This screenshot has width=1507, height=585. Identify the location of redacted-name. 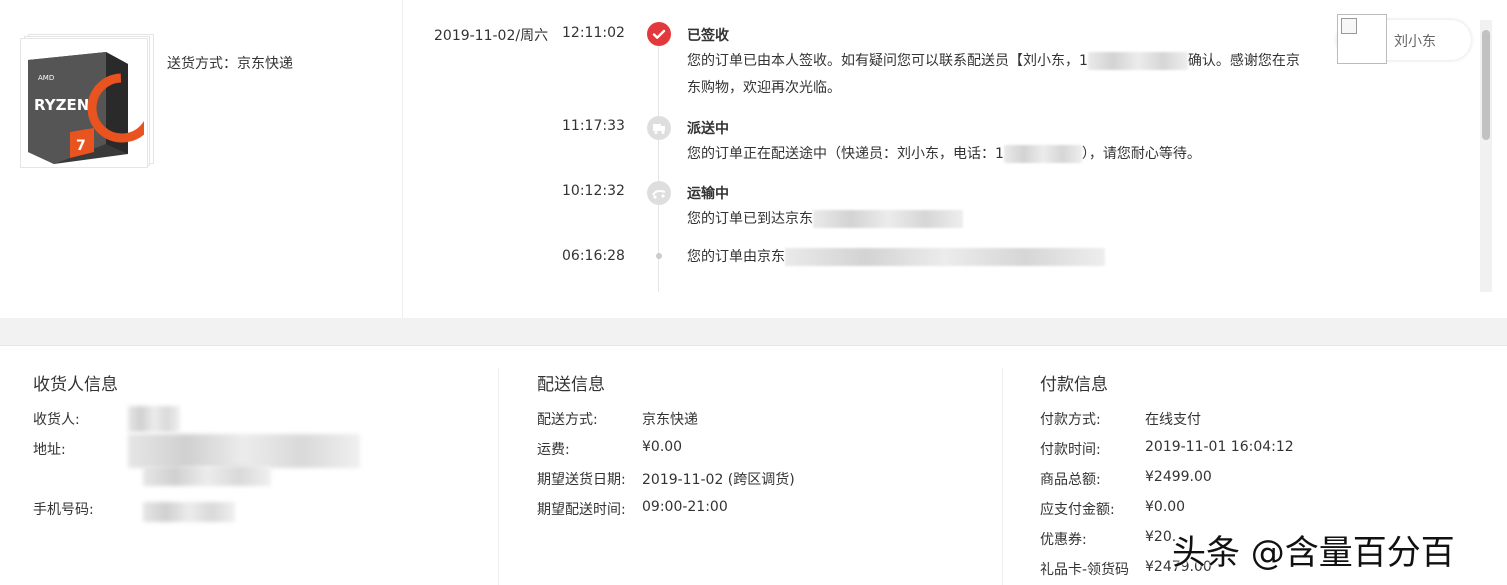
(154, 419).